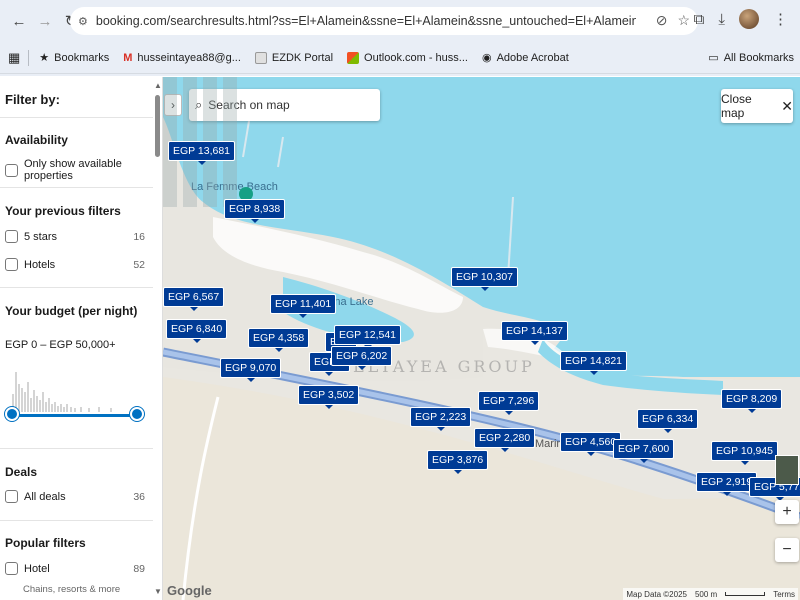 This screenshot has width=800, height=600. What do you see at coordinates (63, 211) in the screenshot?
I see `previous-filters-heading: Your previous filters` at bounding box center [63, 211].